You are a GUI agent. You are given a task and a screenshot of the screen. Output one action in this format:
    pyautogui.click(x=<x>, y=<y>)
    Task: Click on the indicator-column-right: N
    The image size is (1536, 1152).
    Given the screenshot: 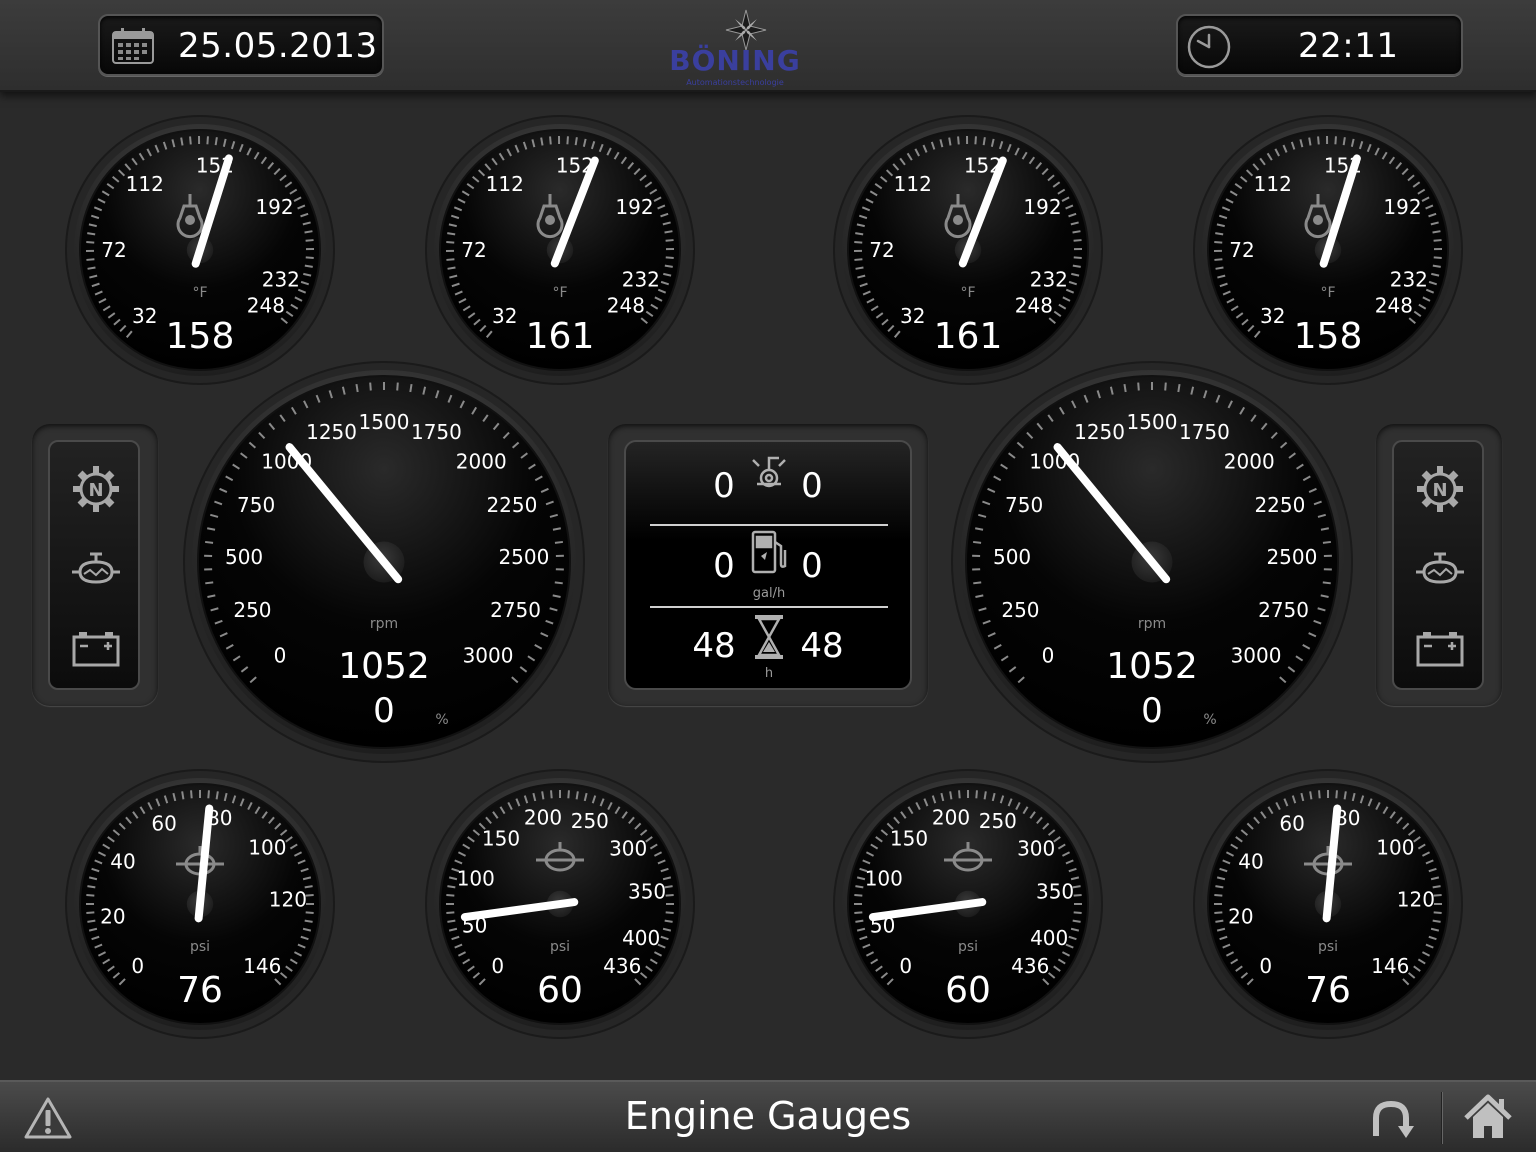 What is the action you would take?
    pyautogui.click(x=1438, y=565)
    